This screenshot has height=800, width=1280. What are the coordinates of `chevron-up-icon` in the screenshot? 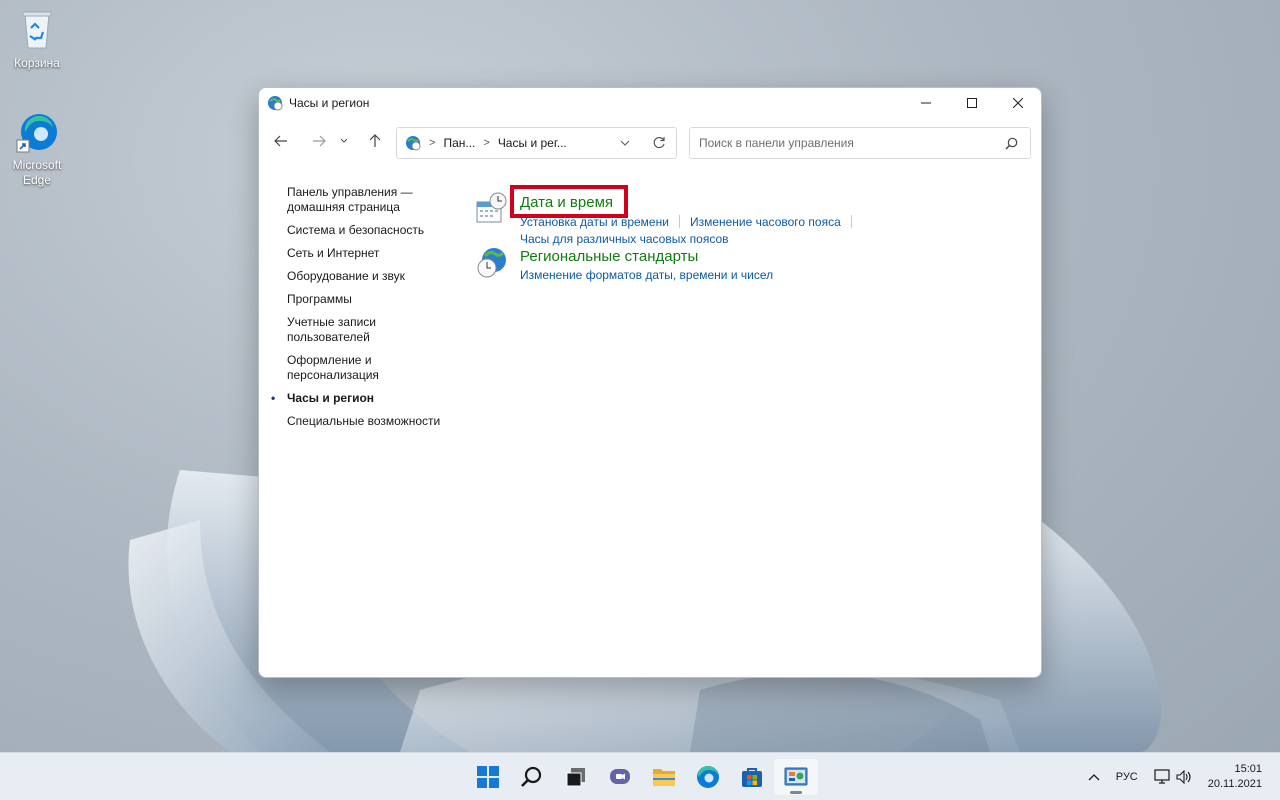 It's located at (1094, 777).